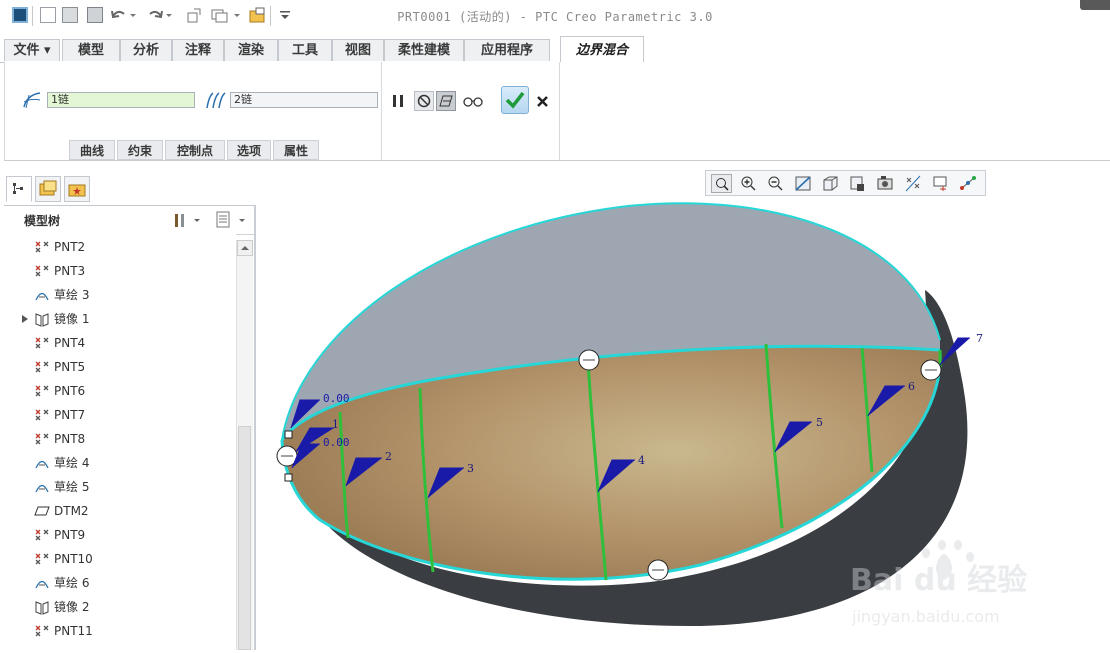 Image resolution: width=1110 pixels, height=653 pixels. What do you see at coordinates (120, 295) in the screenshot?
I see `tree-item: 草绘 3` at bounding box center [120, 295].